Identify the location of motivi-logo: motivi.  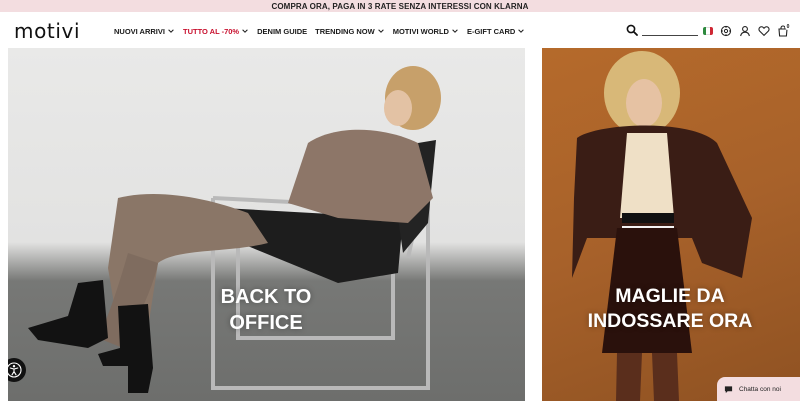
(47, 31).